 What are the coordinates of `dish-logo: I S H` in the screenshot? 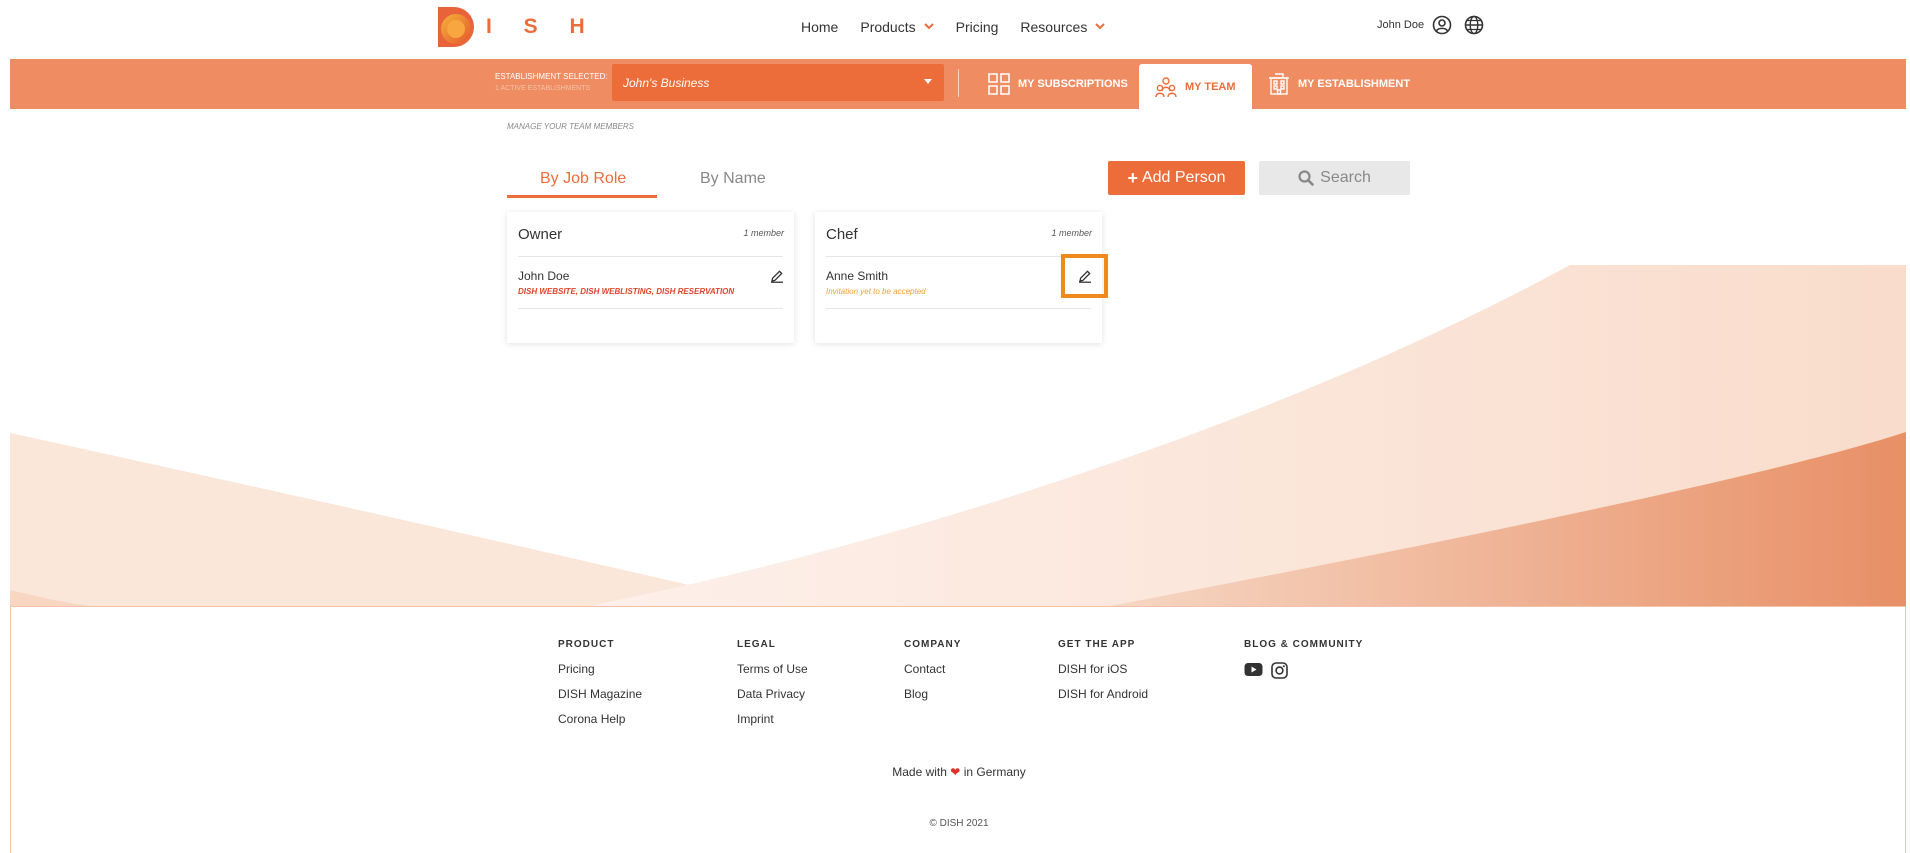 It's located at (517, 27).